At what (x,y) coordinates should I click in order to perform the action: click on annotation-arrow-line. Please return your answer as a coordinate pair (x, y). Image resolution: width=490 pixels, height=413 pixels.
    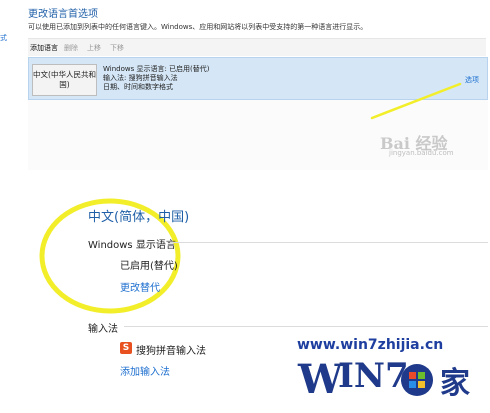
    Looking at the image, I should click on (416, 101).